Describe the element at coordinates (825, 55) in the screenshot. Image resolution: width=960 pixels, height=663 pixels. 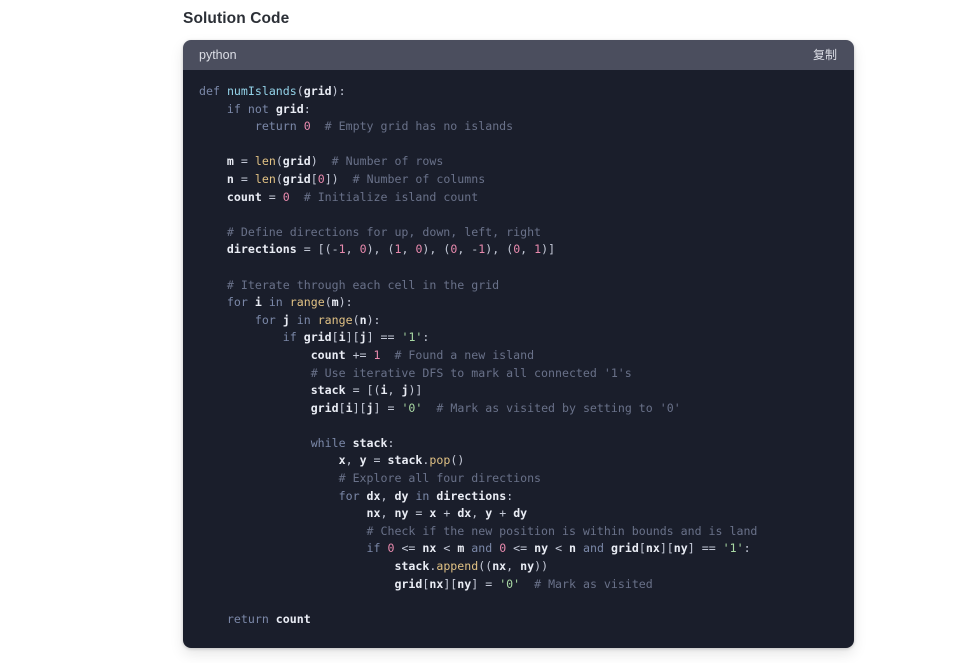
I see `copy-code-button: 复制` at that location.